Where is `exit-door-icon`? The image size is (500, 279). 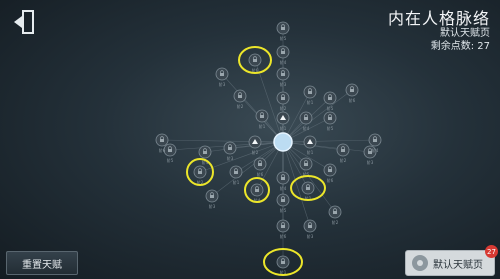 exit-door-icon is located at coordinates (24, 22).